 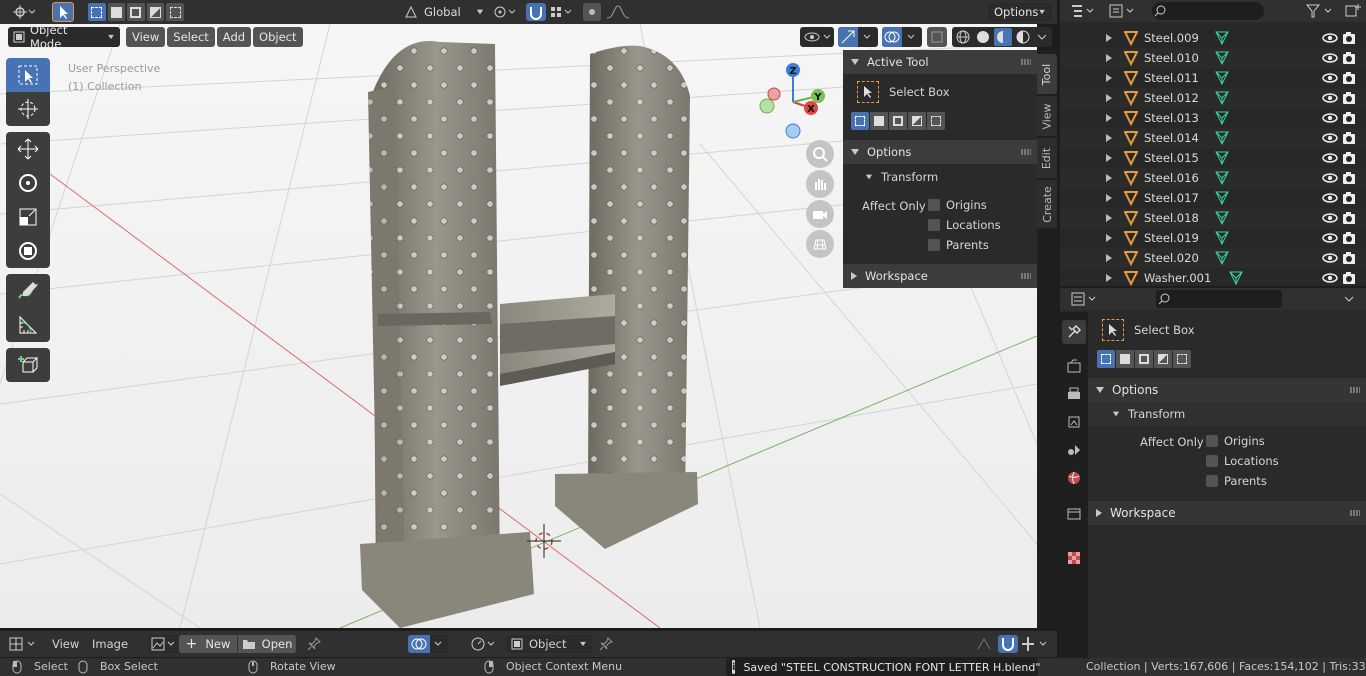 I want to click on properties-type-icon, so click(x=1085, y=299).